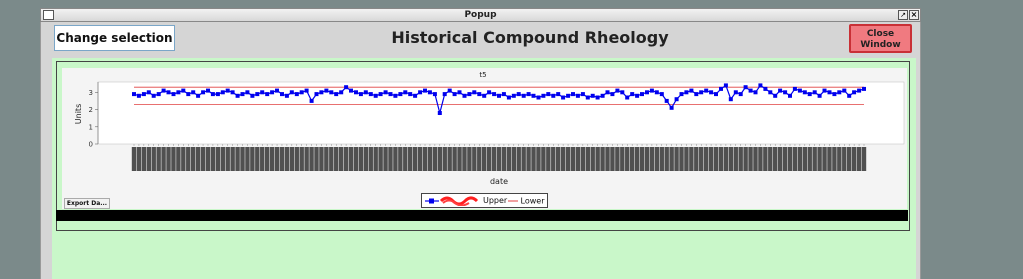 The width and height of the screenshot is (1023, 279). I want to click on y-axis-ticks: 0 1 2 3, so click(93, 119).